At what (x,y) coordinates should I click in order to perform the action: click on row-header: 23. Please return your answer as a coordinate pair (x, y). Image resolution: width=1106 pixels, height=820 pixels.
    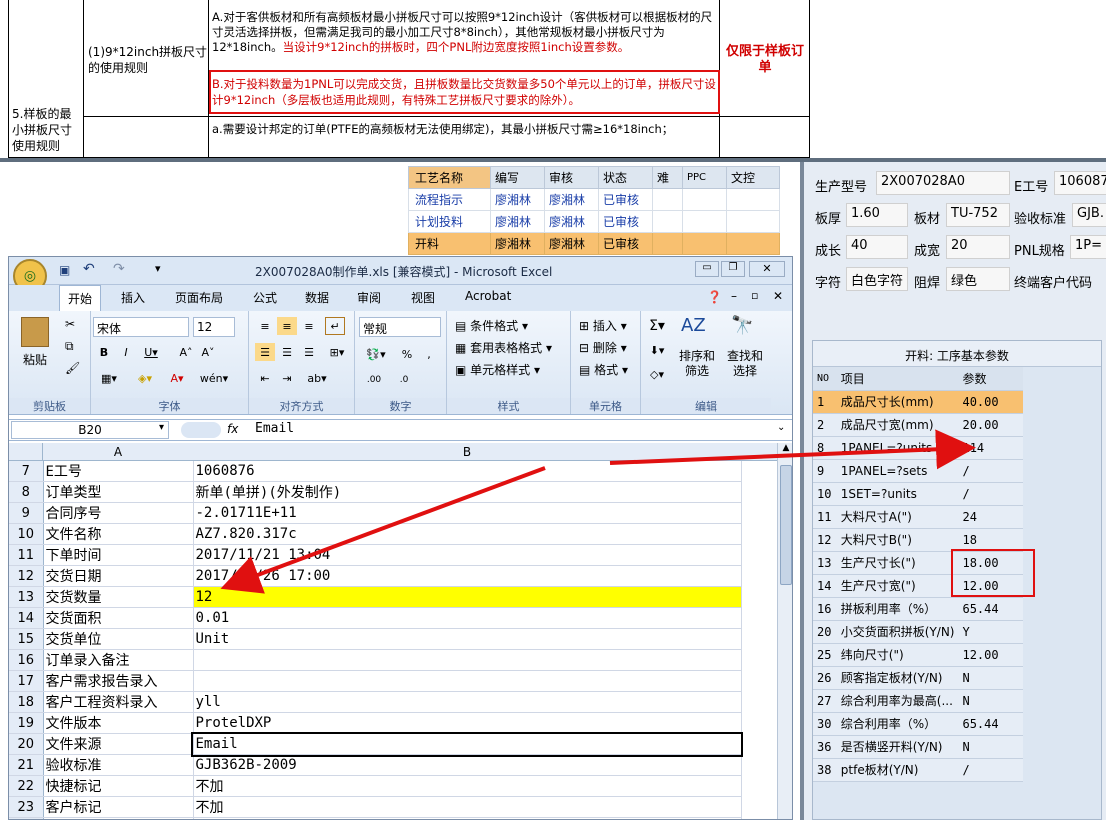
    Looking at the image, I should click on (26, 807).